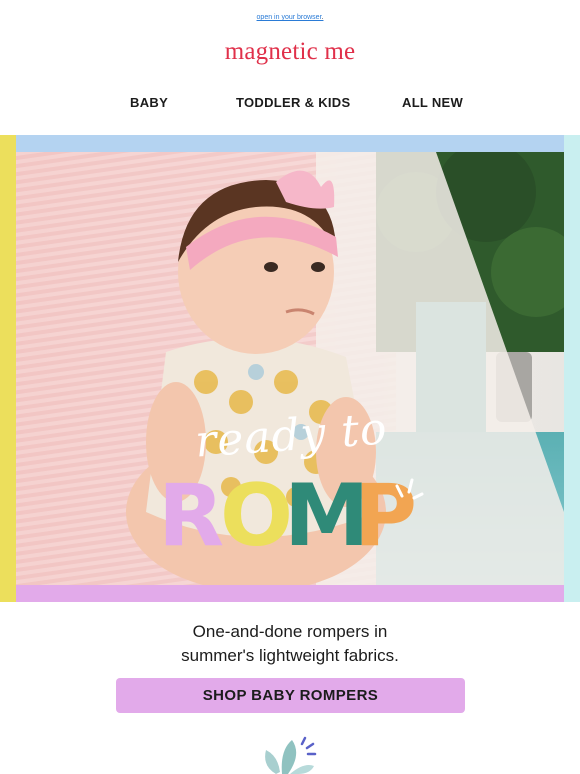 The width and height of the screenshot is (580, 774). Describe the element at coordinates (149, 102) in the screenshot. I see `nav-item-baby: BABY` at that location.